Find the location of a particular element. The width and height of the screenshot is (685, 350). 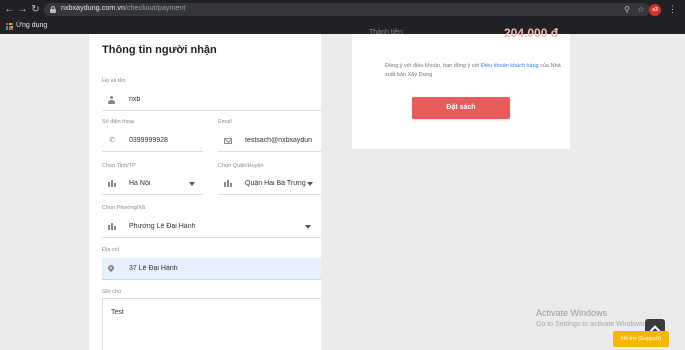

address-label: Địa chỉ is located at coordinates (110, 250).